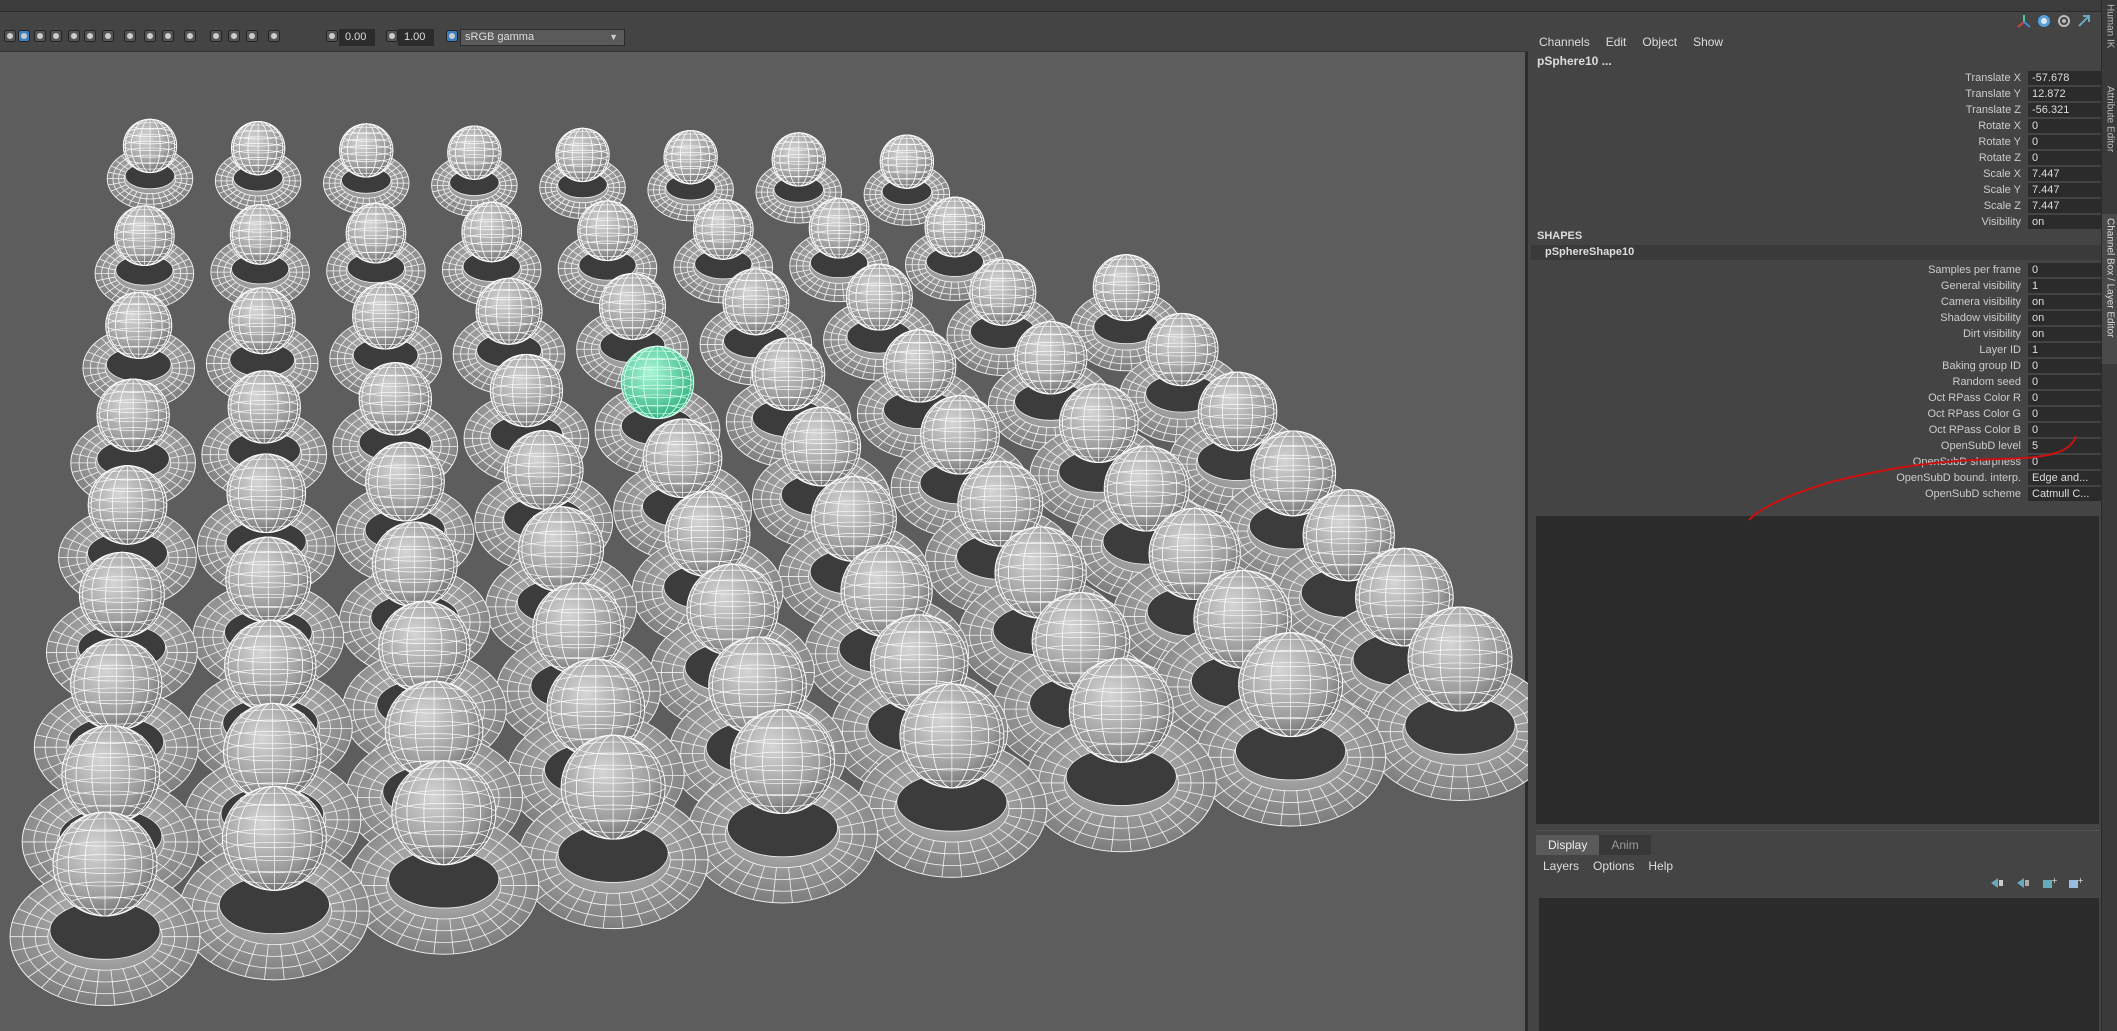 The image size is (2117, 1031). What do you see at coordinates (1974, 414) in the screenshot?
I see `attr-label: Oct RPass Color G` at bounding box center [1974, 414].